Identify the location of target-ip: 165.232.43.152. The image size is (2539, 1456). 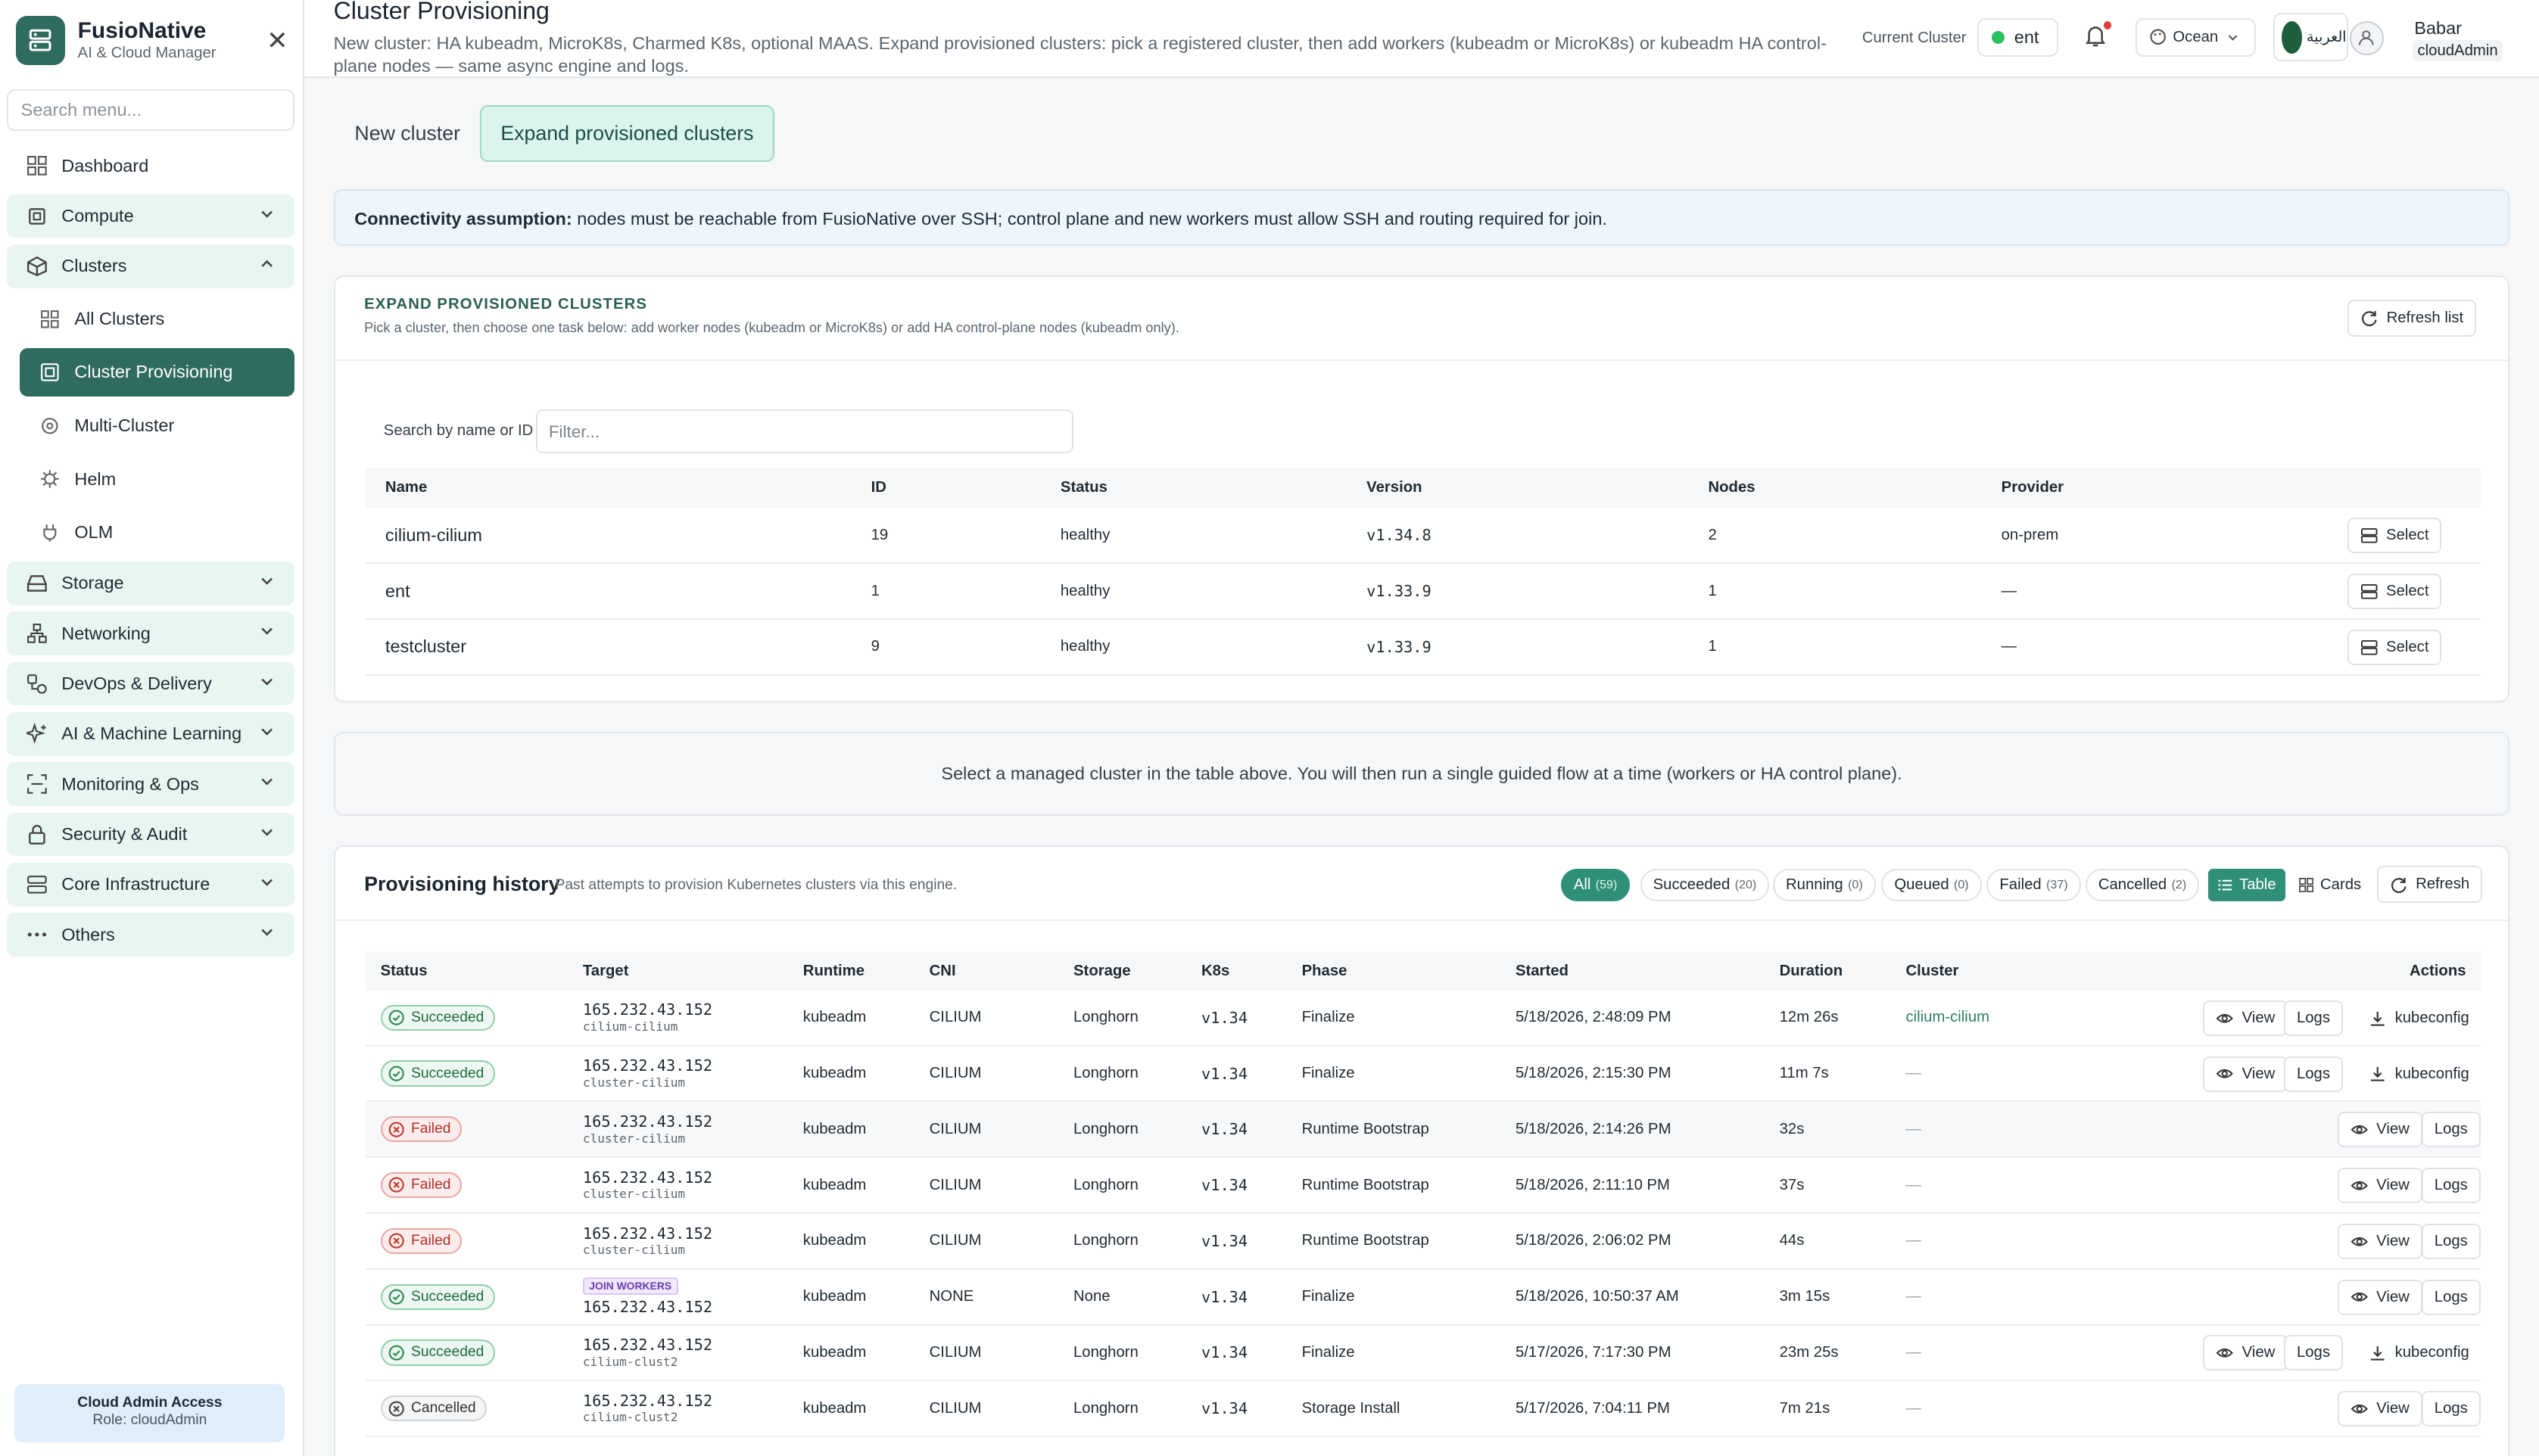
(648, 1177).